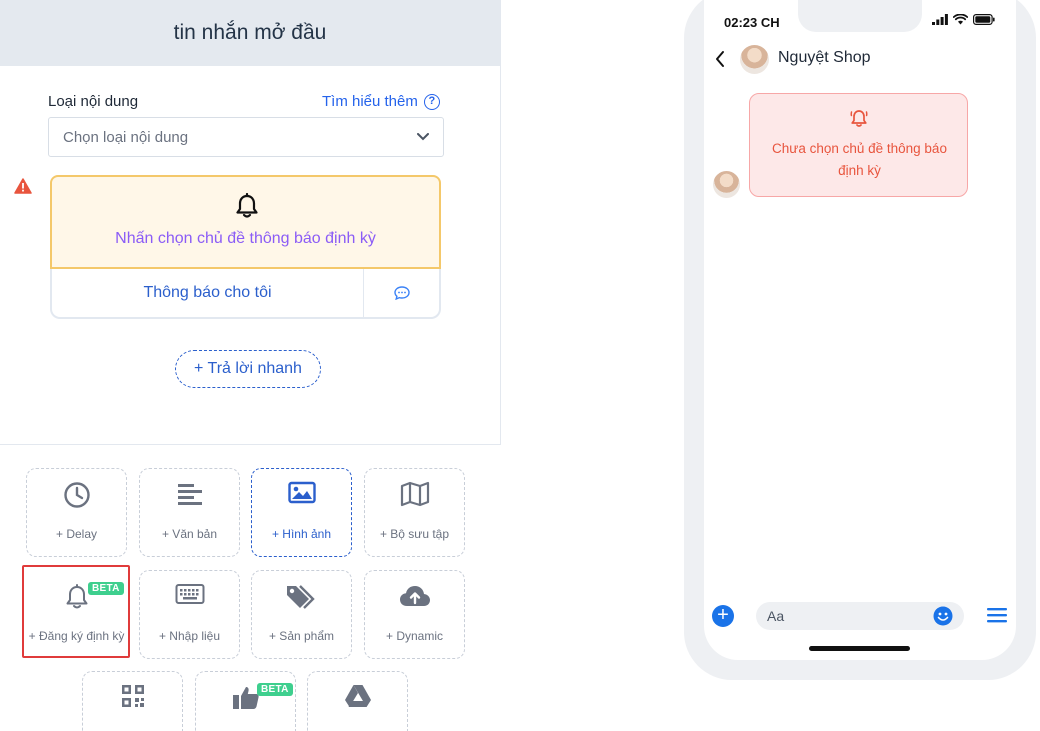  What do you see at coordinates (720, 59) in the screenshot?
I see `back-arrow-icon` at bounding box center [720, 59].